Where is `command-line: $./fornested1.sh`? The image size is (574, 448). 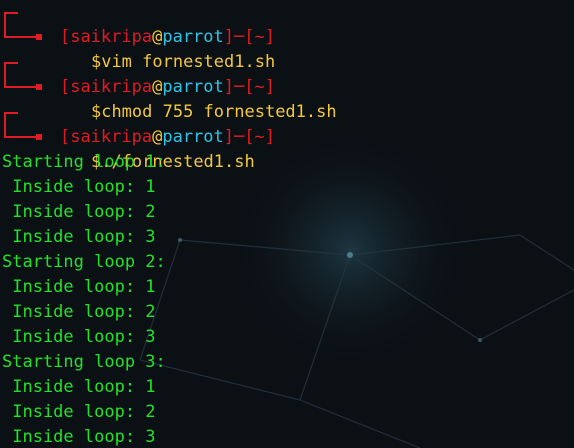
command-line: $./fornested1.sh is located at coordinates (287, 148).